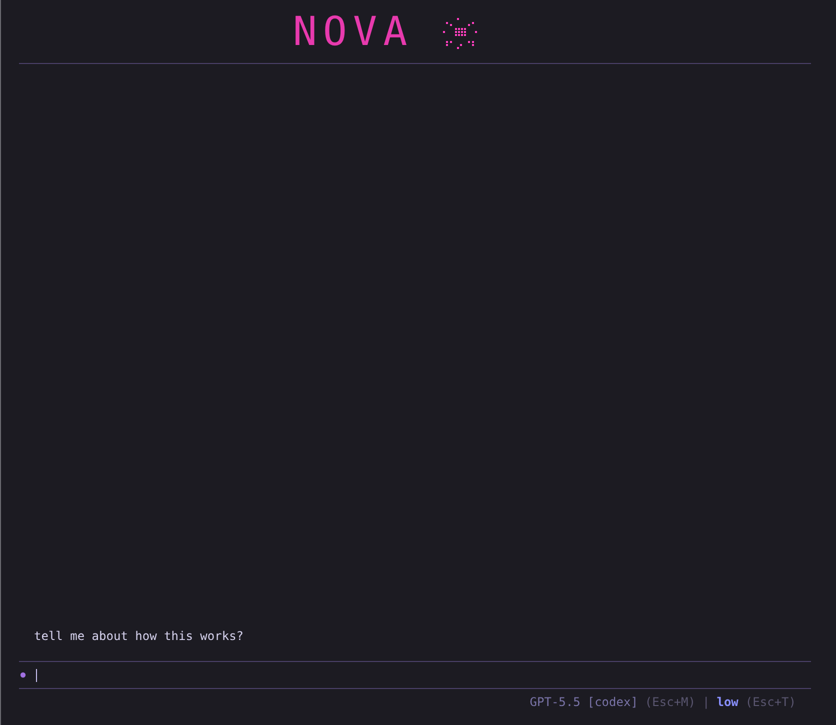  Describe the element at coordinates (139, 636) in the screenshot. I see `user-message: tell me about how this works?` at that location.